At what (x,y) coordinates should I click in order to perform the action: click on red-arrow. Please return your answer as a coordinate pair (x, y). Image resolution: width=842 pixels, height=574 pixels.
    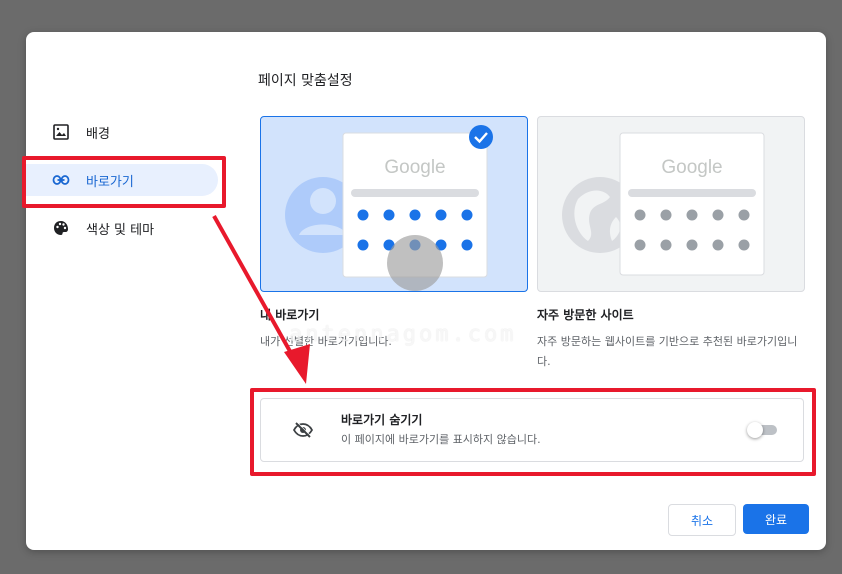
    Looking at the image, I should click on (261, 299).